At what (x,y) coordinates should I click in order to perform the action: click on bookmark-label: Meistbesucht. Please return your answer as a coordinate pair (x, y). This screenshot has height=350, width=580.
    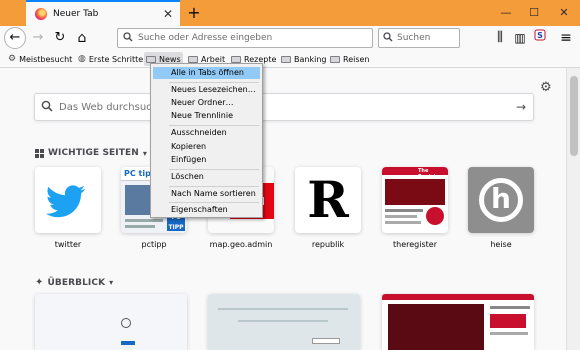
    Looking at the image, I should click on (46, 59).